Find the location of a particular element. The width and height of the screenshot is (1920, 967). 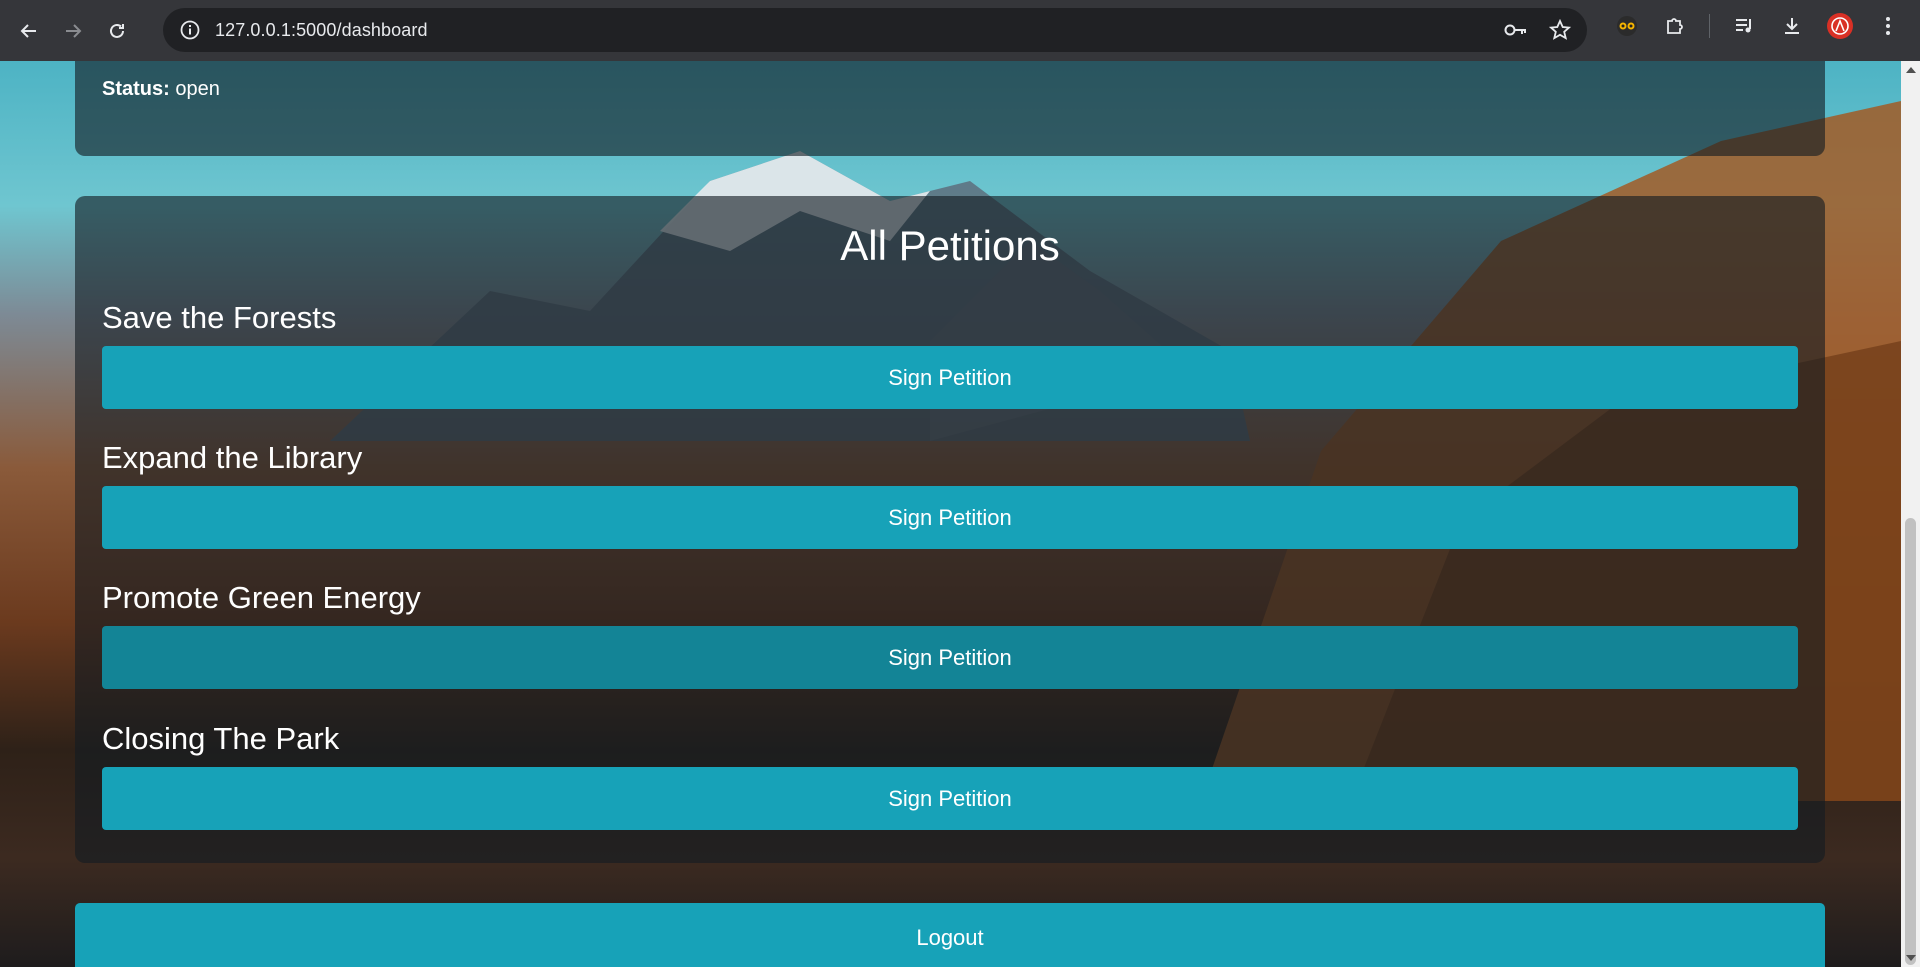

scrollbar-thumb is located at coordinates (1910, 741).